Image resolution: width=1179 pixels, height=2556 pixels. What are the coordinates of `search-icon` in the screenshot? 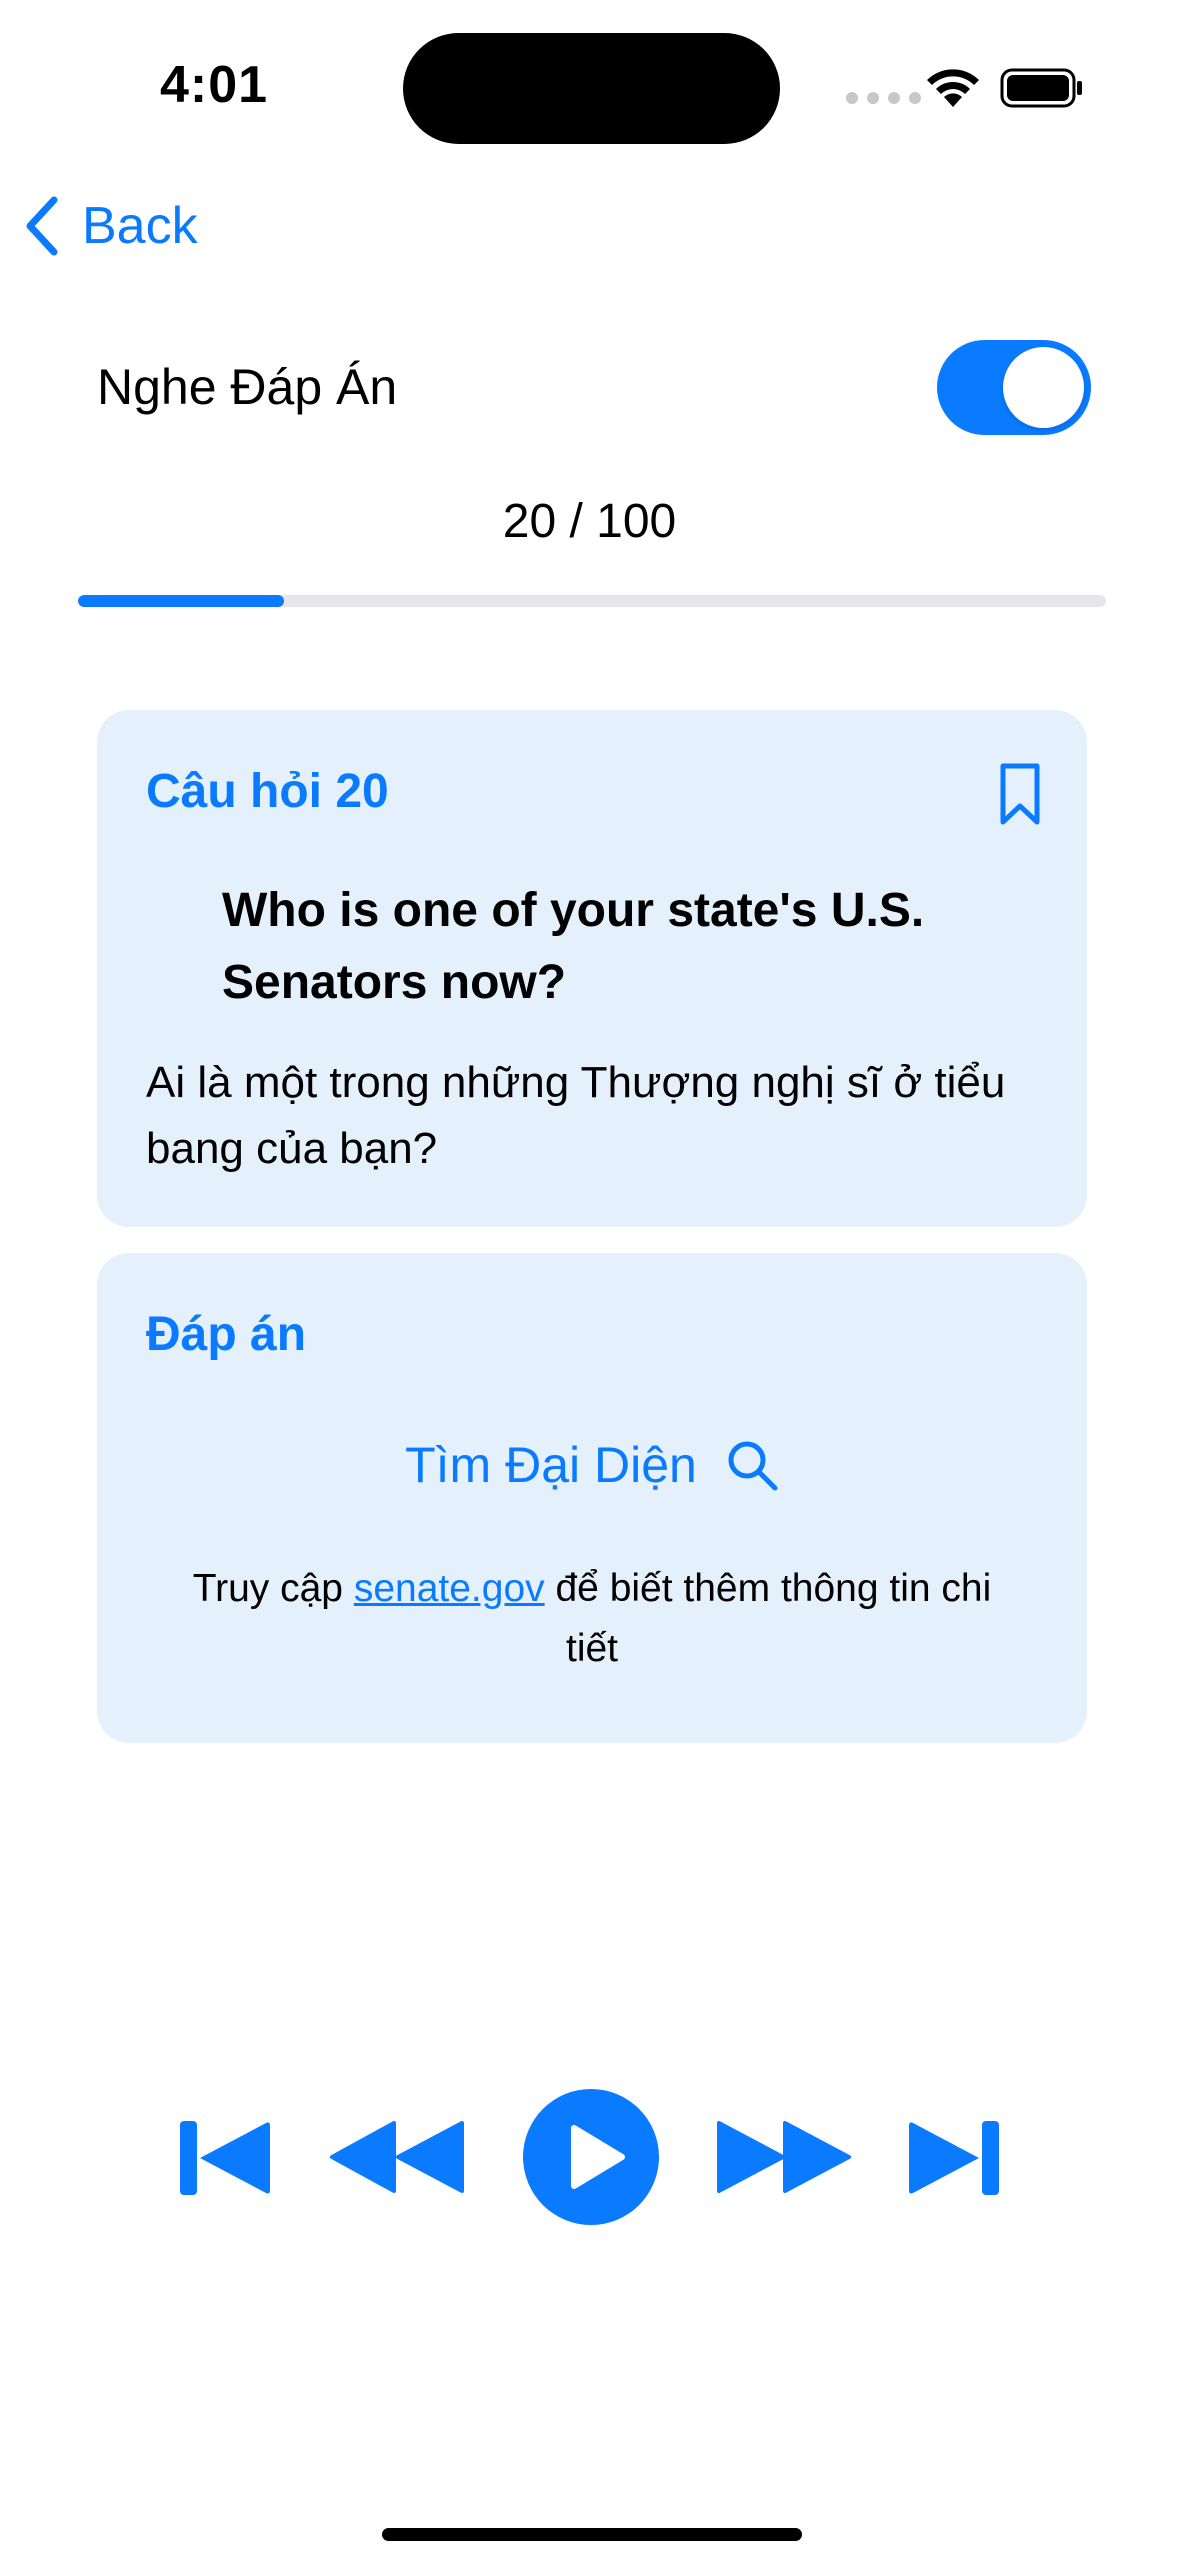 It's located at (753, 1466).